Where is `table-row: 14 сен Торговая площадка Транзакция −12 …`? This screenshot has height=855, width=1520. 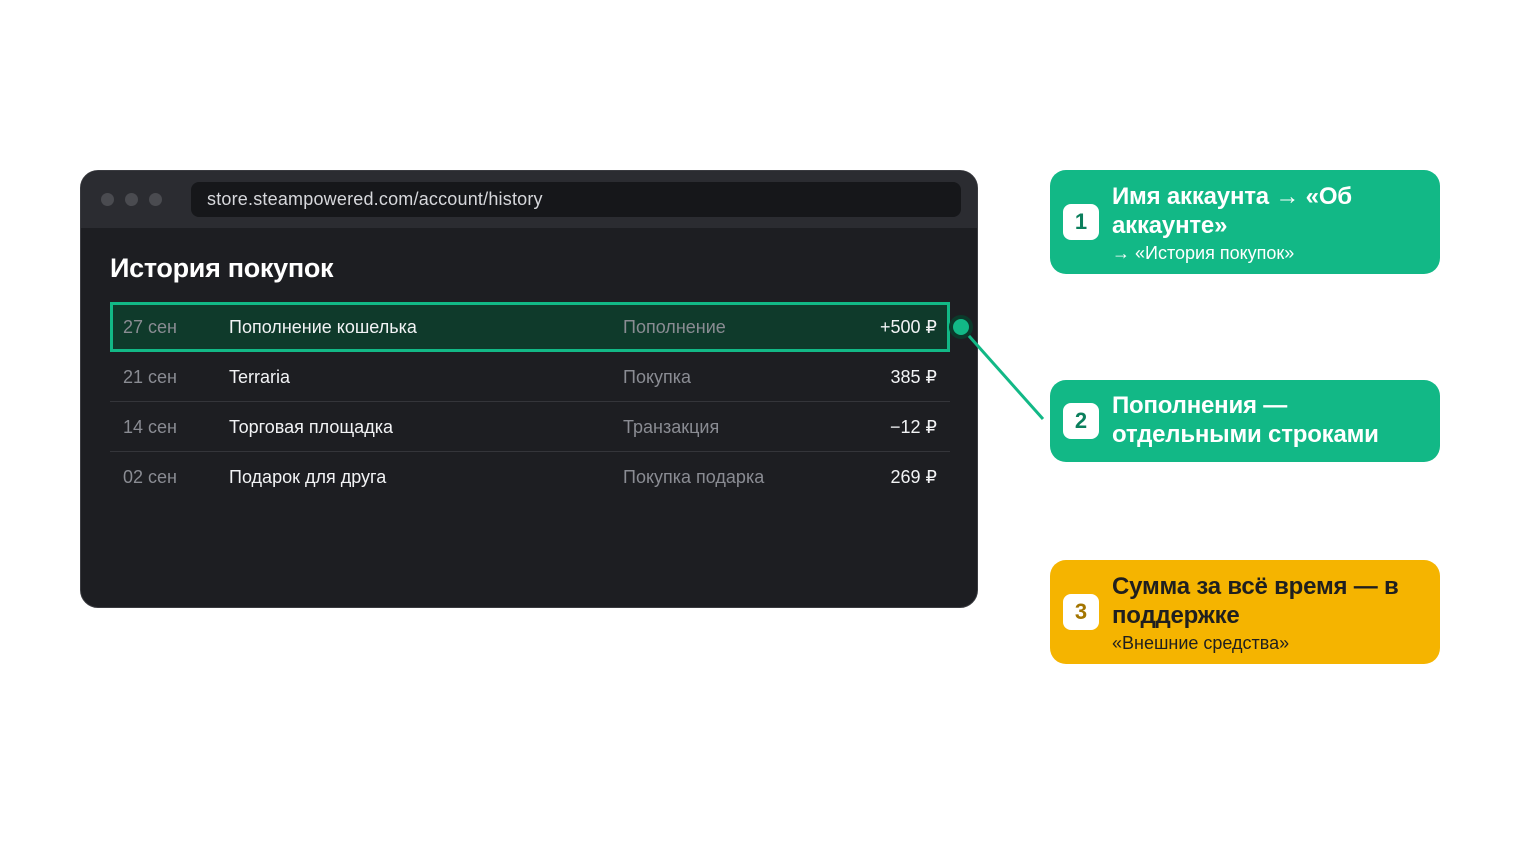
table-row: 14 сен Торговая площадка Транзакция −12 … is located at coordinates (530, 427).